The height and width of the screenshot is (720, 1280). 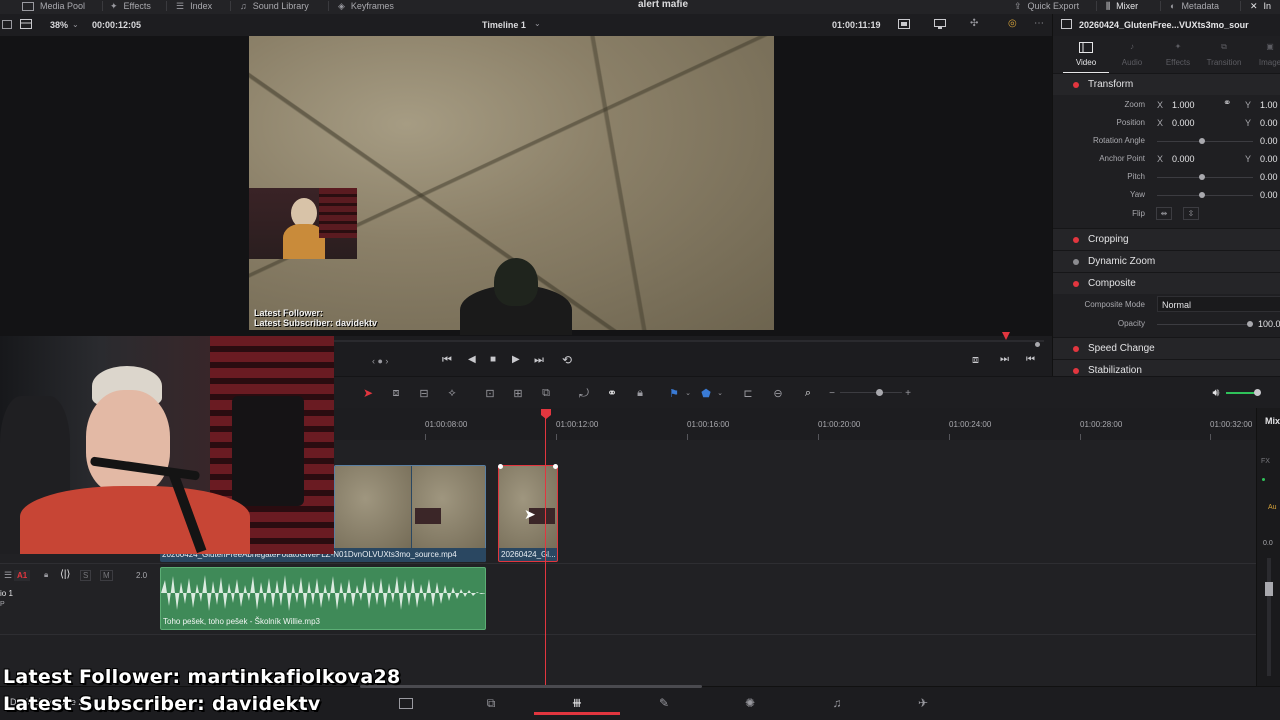 What do you see at coordinates (1166, 348) in the screenshot?
I see `speed-change-section-header: Speed Change` at bounding box center [1166, 348].